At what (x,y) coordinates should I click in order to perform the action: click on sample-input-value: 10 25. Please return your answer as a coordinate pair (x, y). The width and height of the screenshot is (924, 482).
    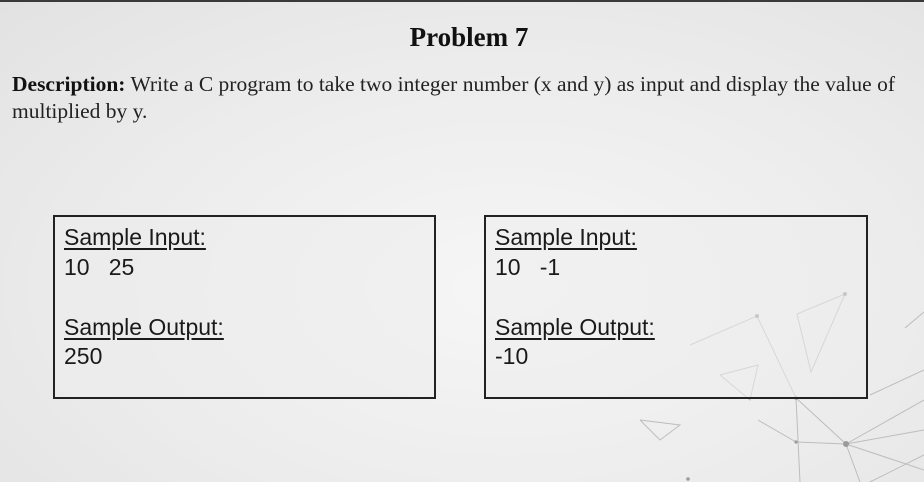
    Looking at the image, I should click on (99, 267).